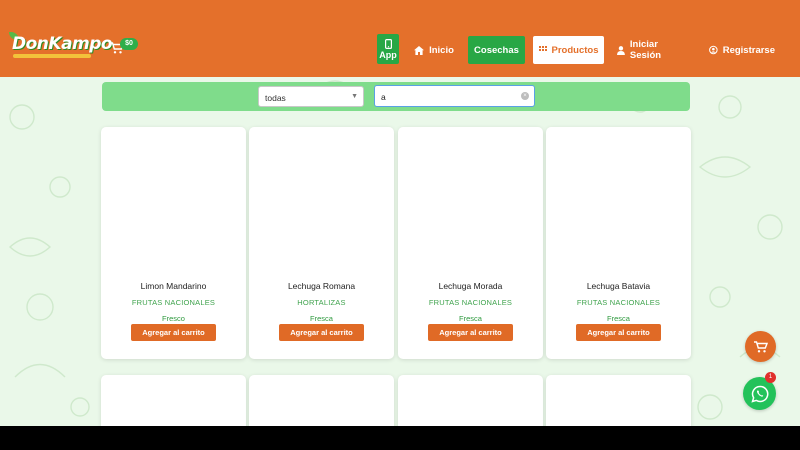 The height and width of the screenshot is (450, 800). What do you see at coordinates (441, 50) in the screenshot?
I see `nav-inicio-label: Inicio` at bounding box center [441, 50].